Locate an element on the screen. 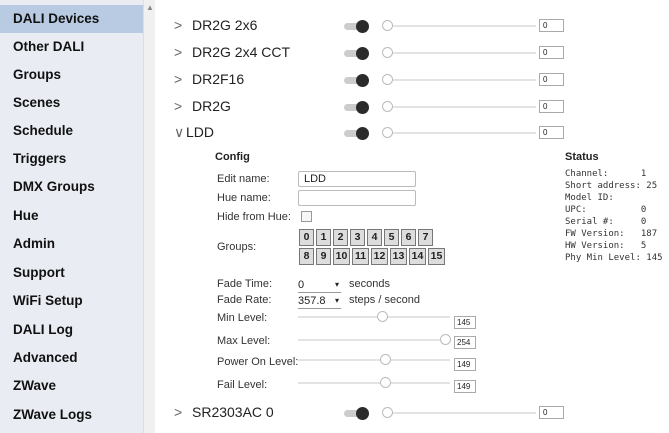 This screenshot has height=433, width=669. max-level-label: Max Level: is located at coordinates (244, 341).